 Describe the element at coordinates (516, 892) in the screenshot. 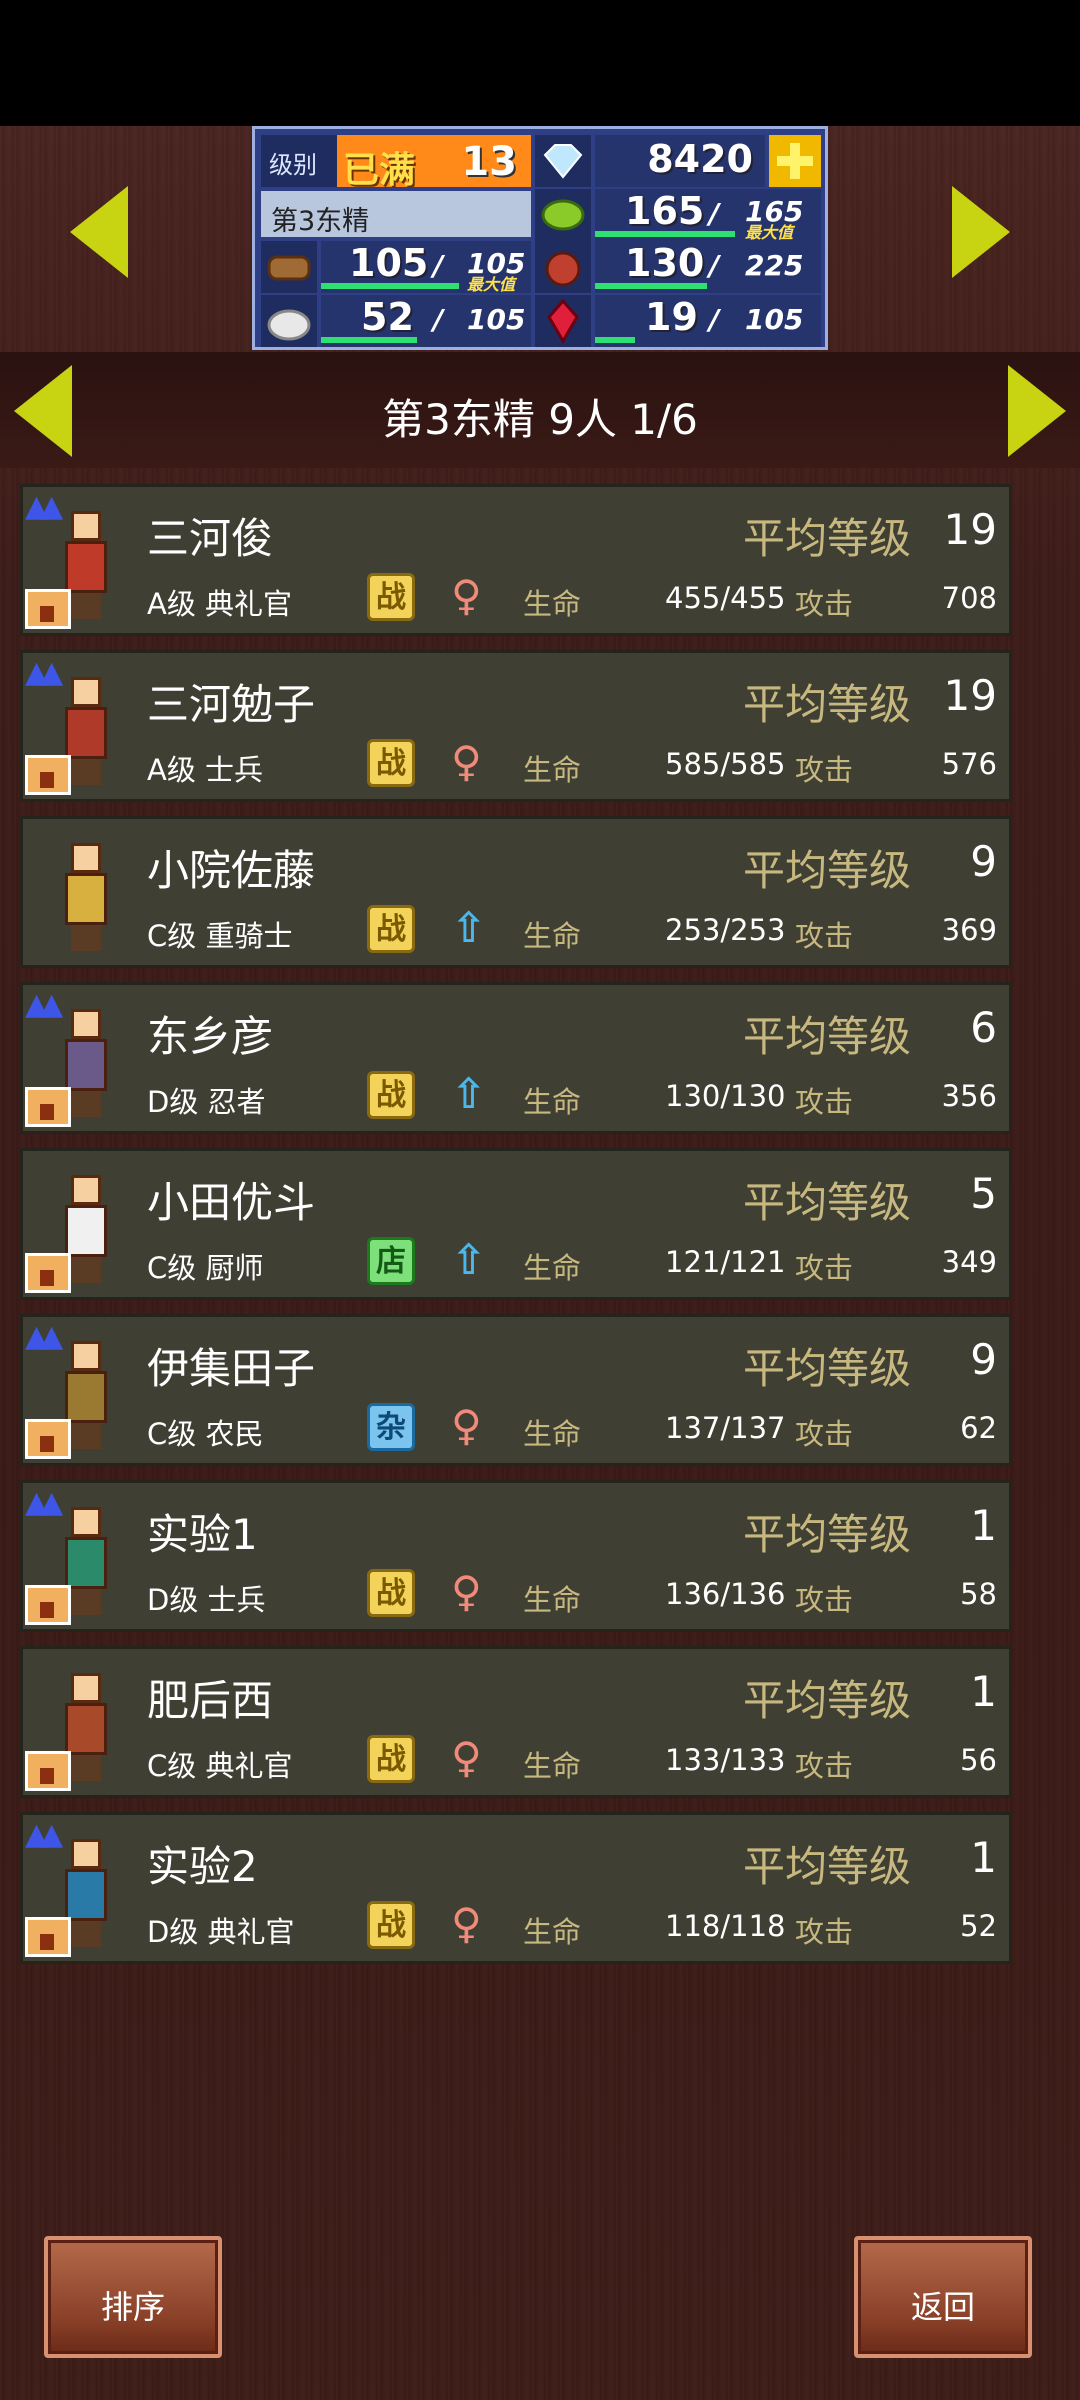

I see `roster-row: 小院佐藤 平均等级 9 C级 重骑士 战 ⇧ 生命 253/253 攻击 369` at that location.